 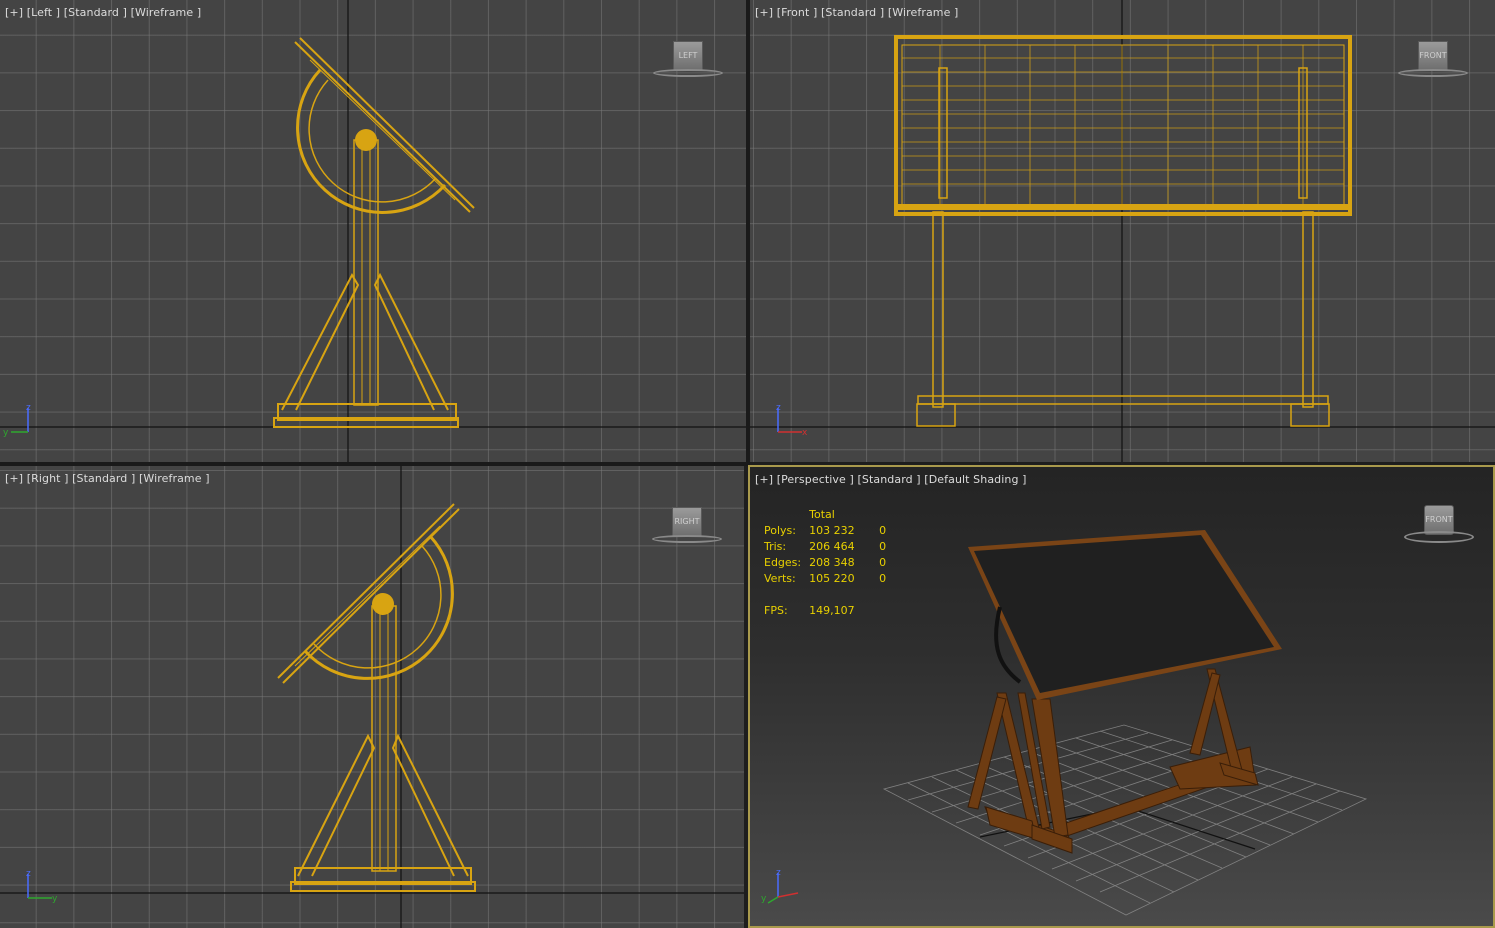 What do you see at coordinates (688, 55) in the screenshot?
I see `viewcube-face-label: LEFT` at bounding box center [688, 55].